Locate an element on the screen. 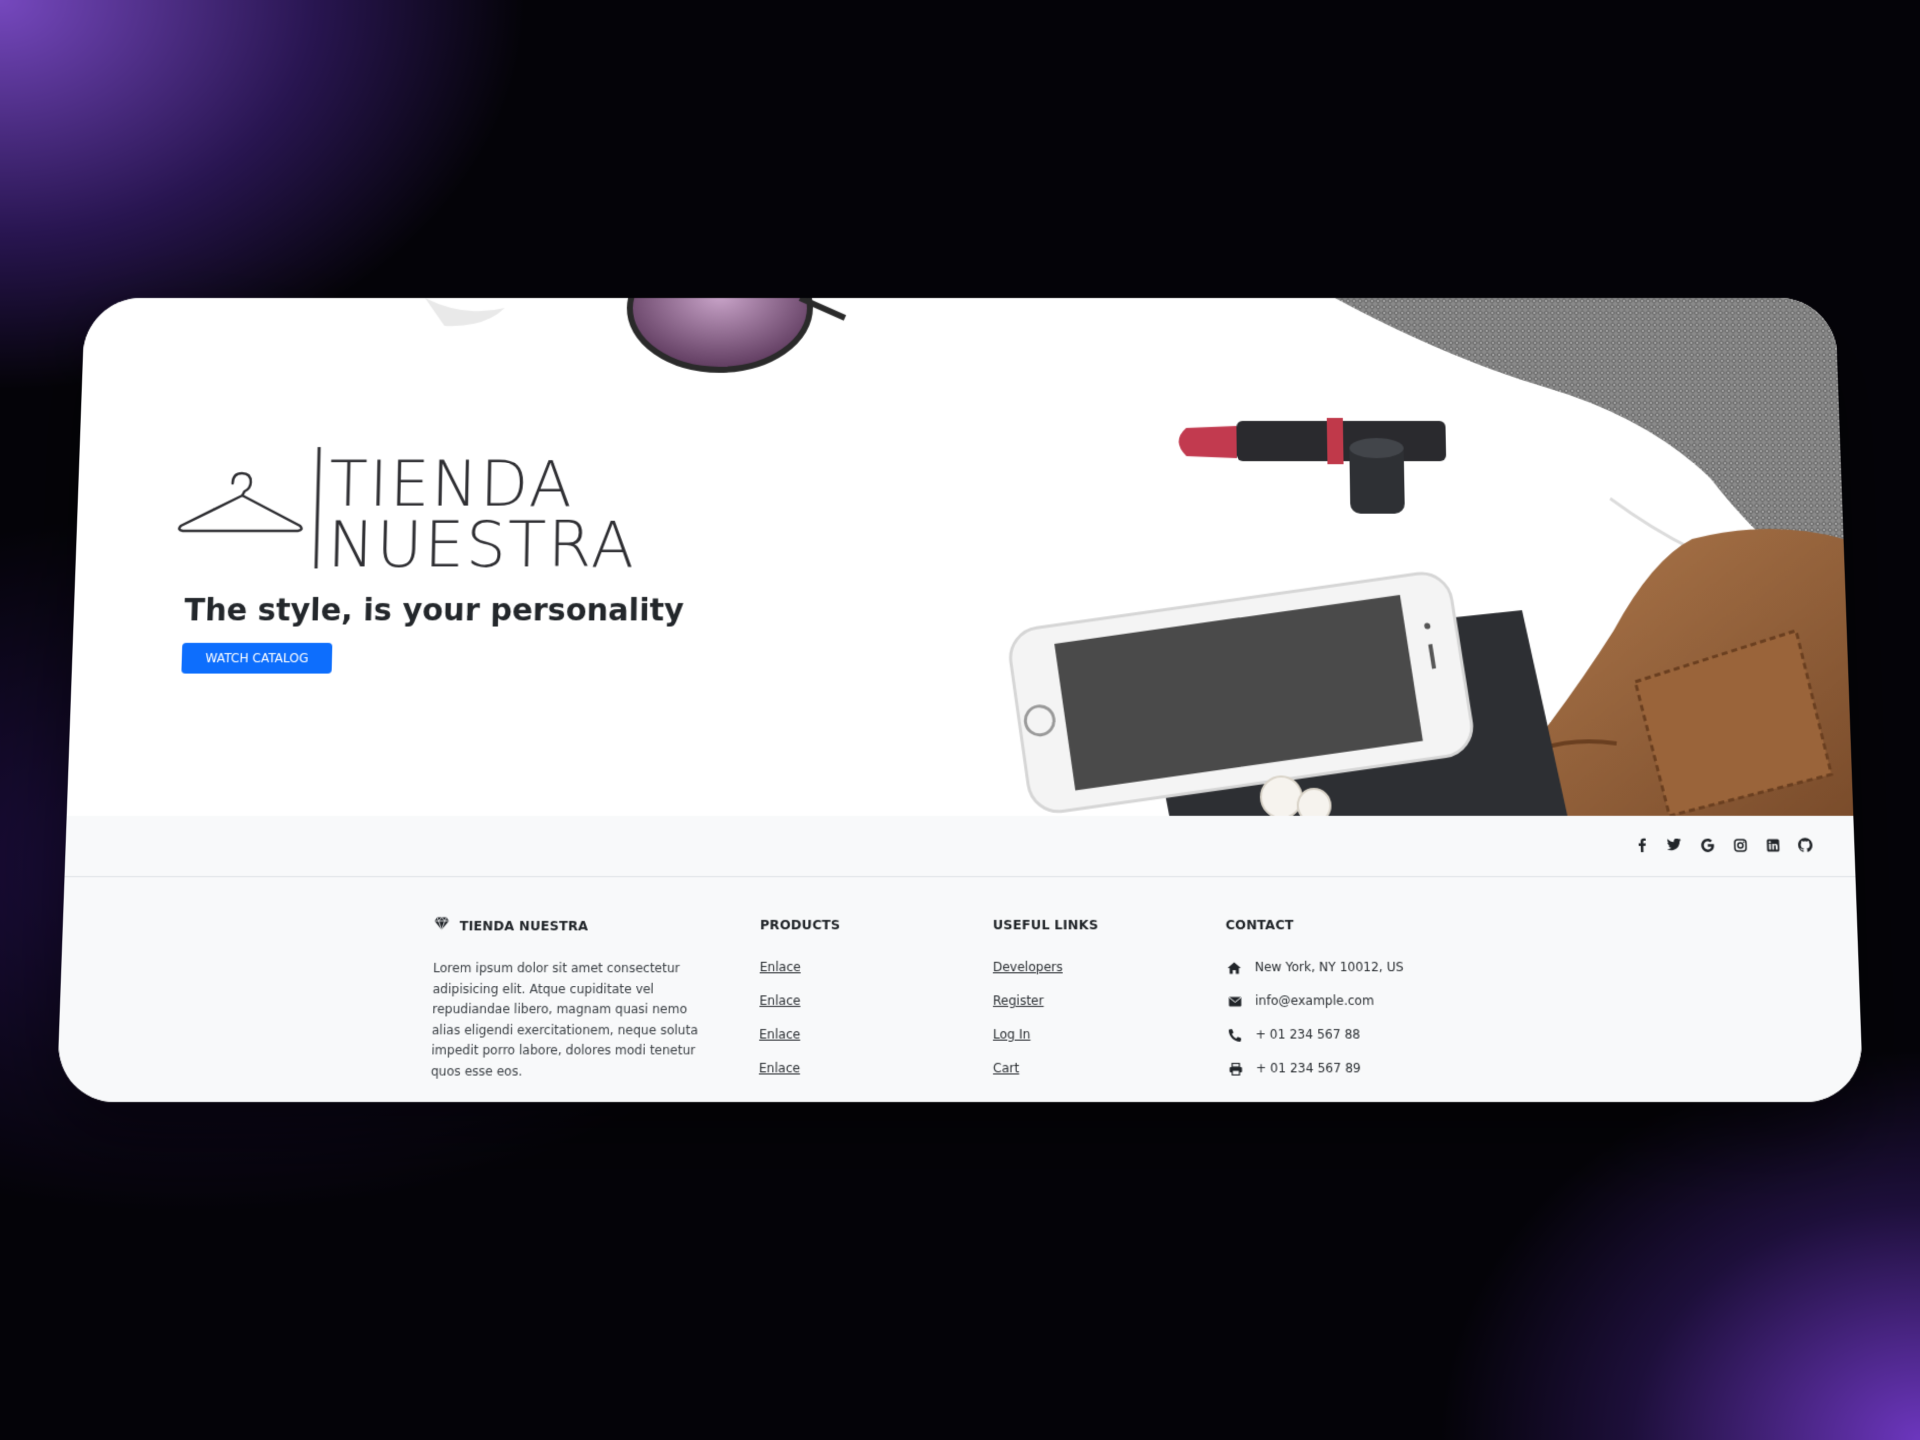 The image size is (1920, 1440). watch-catalog-button: WATCH CATALOG is located at coordinates (257, 658).